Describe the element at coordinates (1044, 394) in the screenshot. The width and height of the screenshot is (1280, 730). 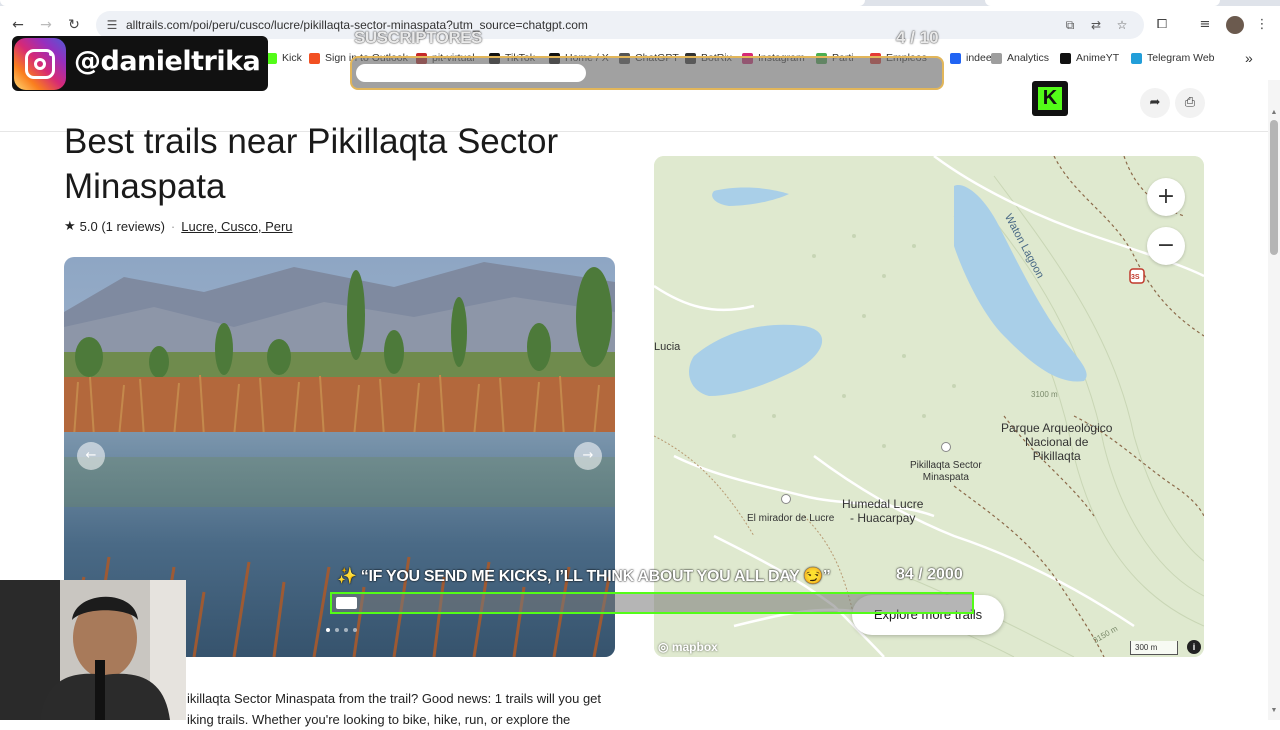
I see `contour-label: 3100 m` at that location.